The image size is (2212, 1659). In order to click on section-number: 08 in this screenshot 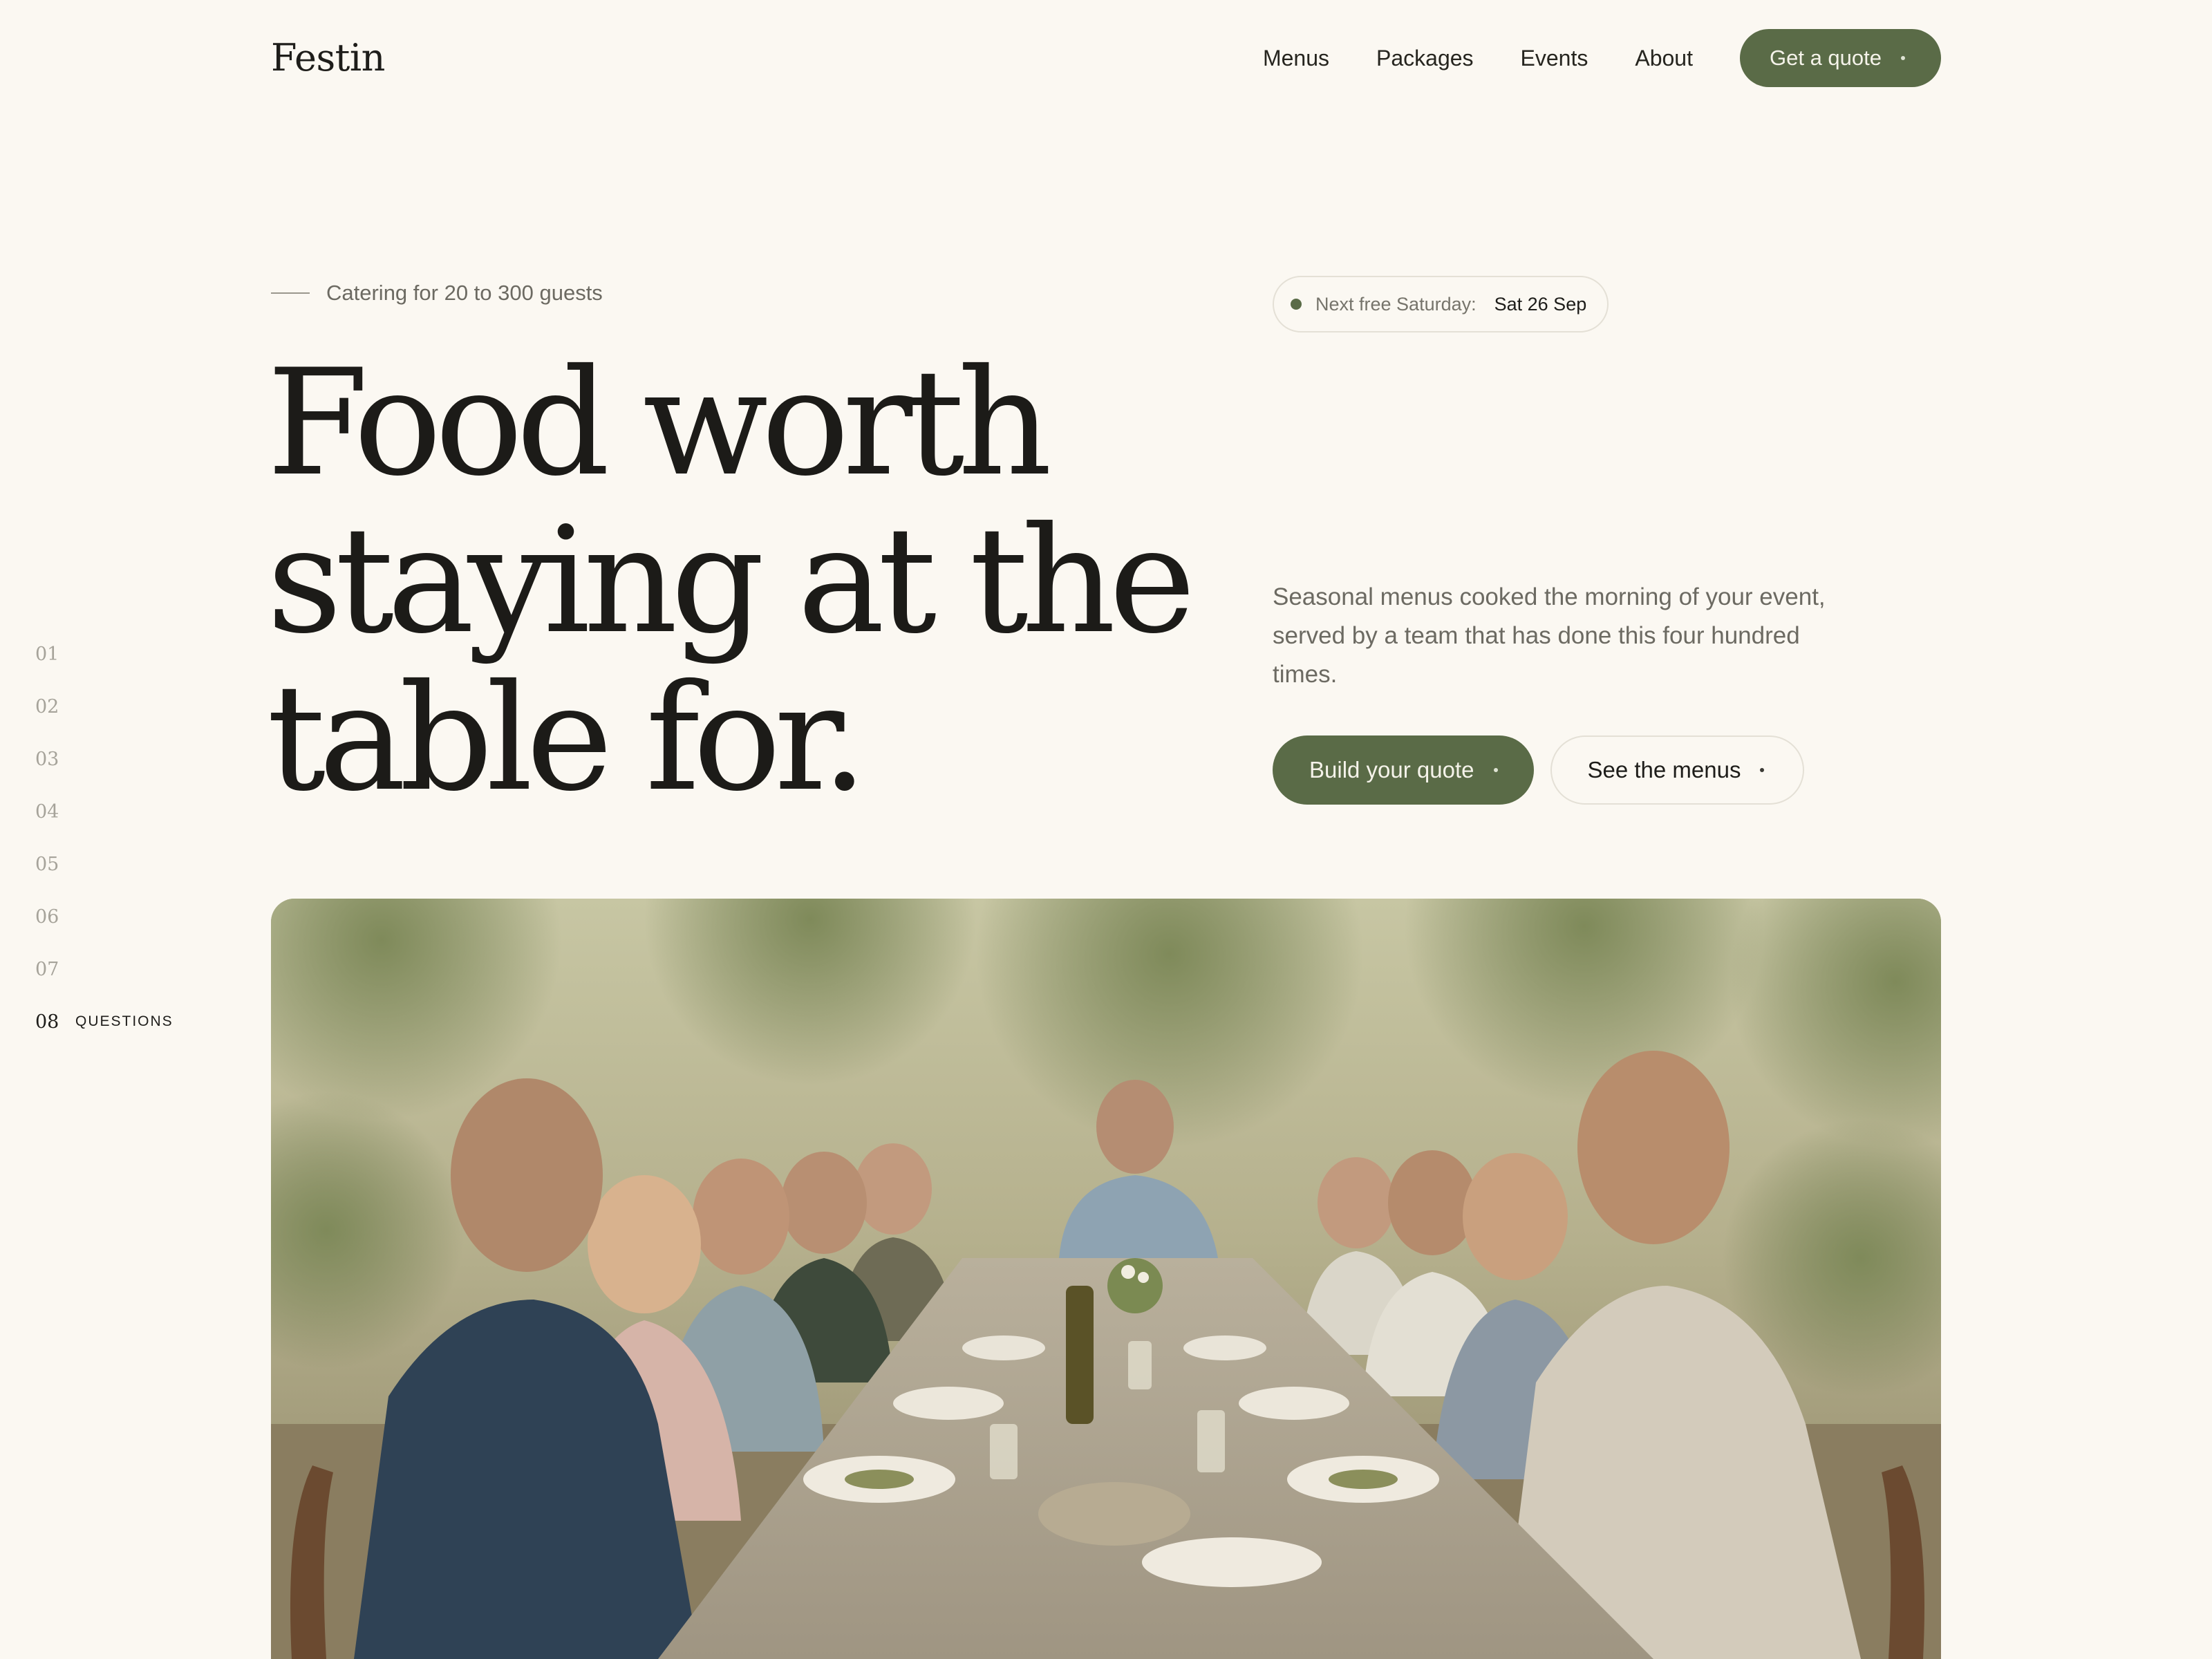, I will do `click(47, 1022)`.